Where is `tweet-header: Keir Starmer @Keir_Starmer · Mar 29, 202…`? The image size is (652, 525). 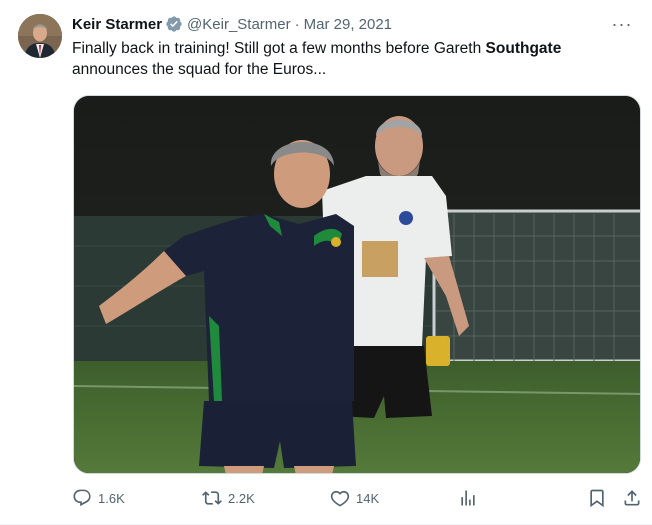 tweet-header: Keir Starmer @Keir_Starmer · Mar 29, 202… is located at coordinates (232, 24).